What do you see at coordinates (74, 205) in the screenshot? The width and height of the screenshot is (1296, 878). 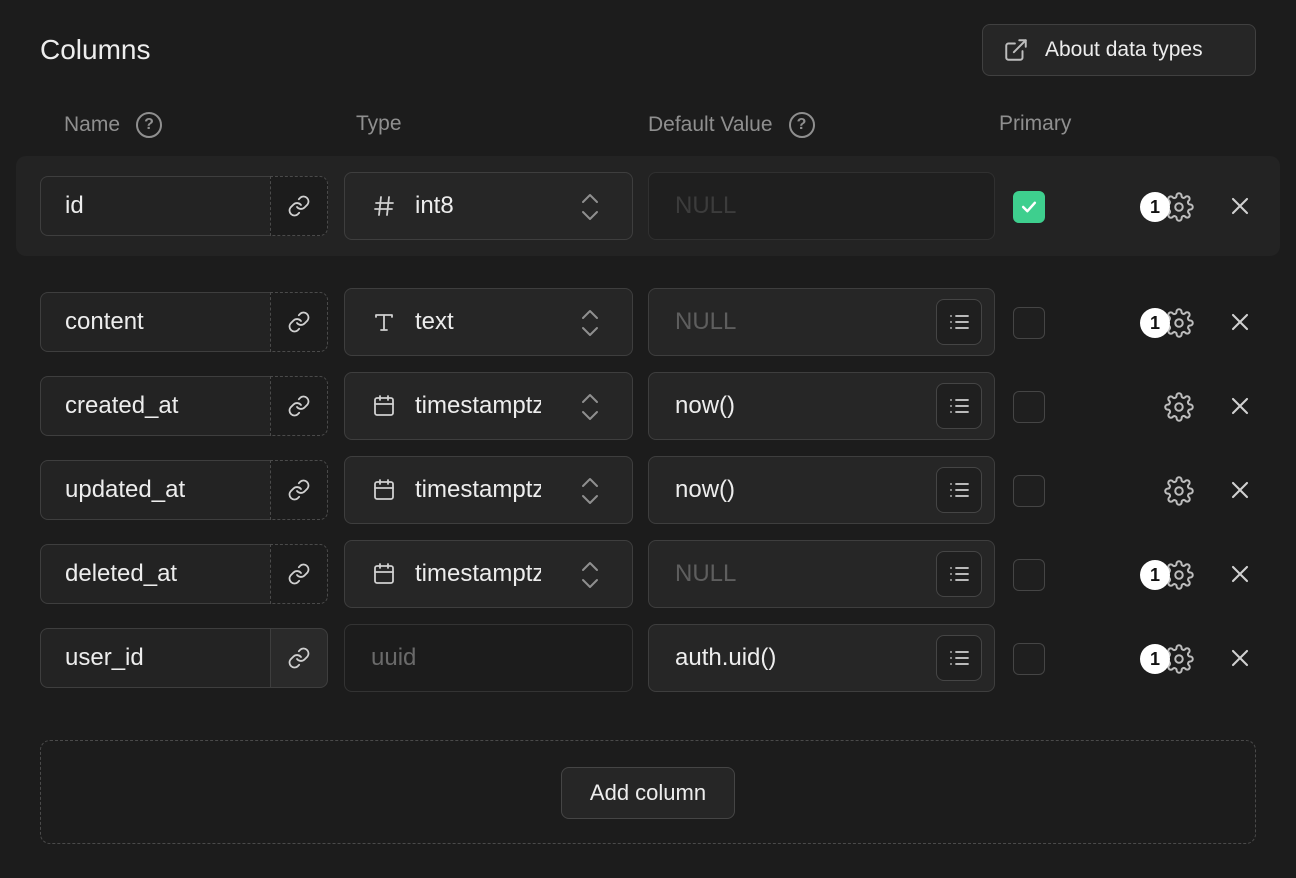 I see `column-name-value: id` at bounding box center [74, 205].